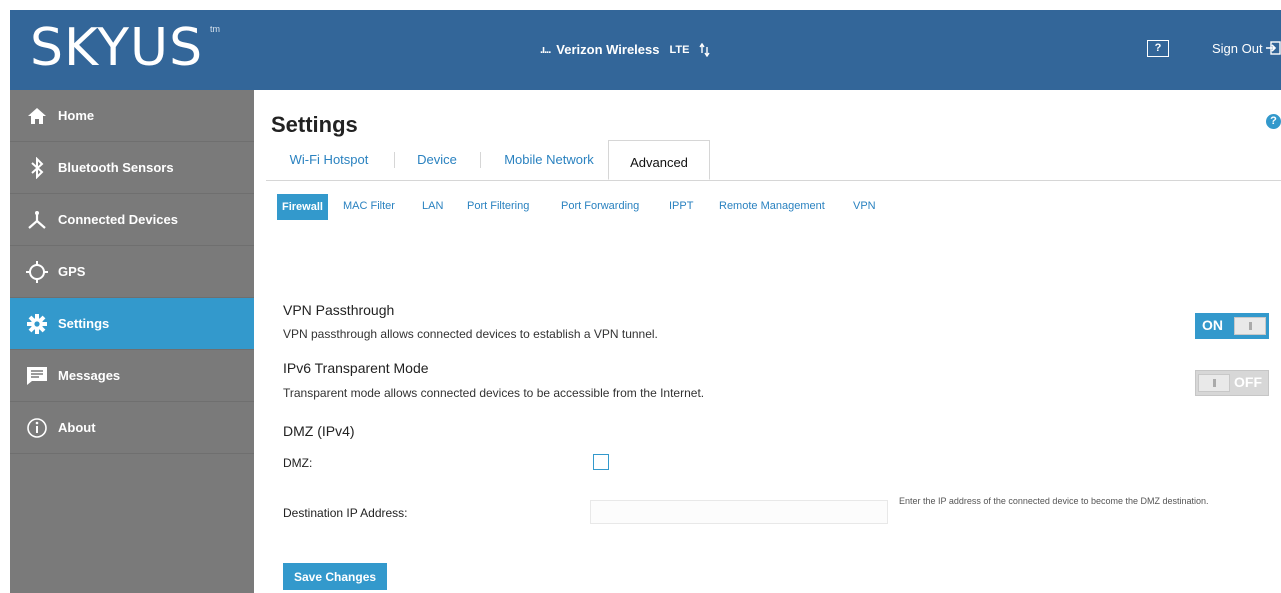 The width and height of the screenshot is (1281, 593). What do you see at coordinates (132, 324) in the screenshot?
I see `sidebar-item-settings: Settings` at bounding box center [132, 324].